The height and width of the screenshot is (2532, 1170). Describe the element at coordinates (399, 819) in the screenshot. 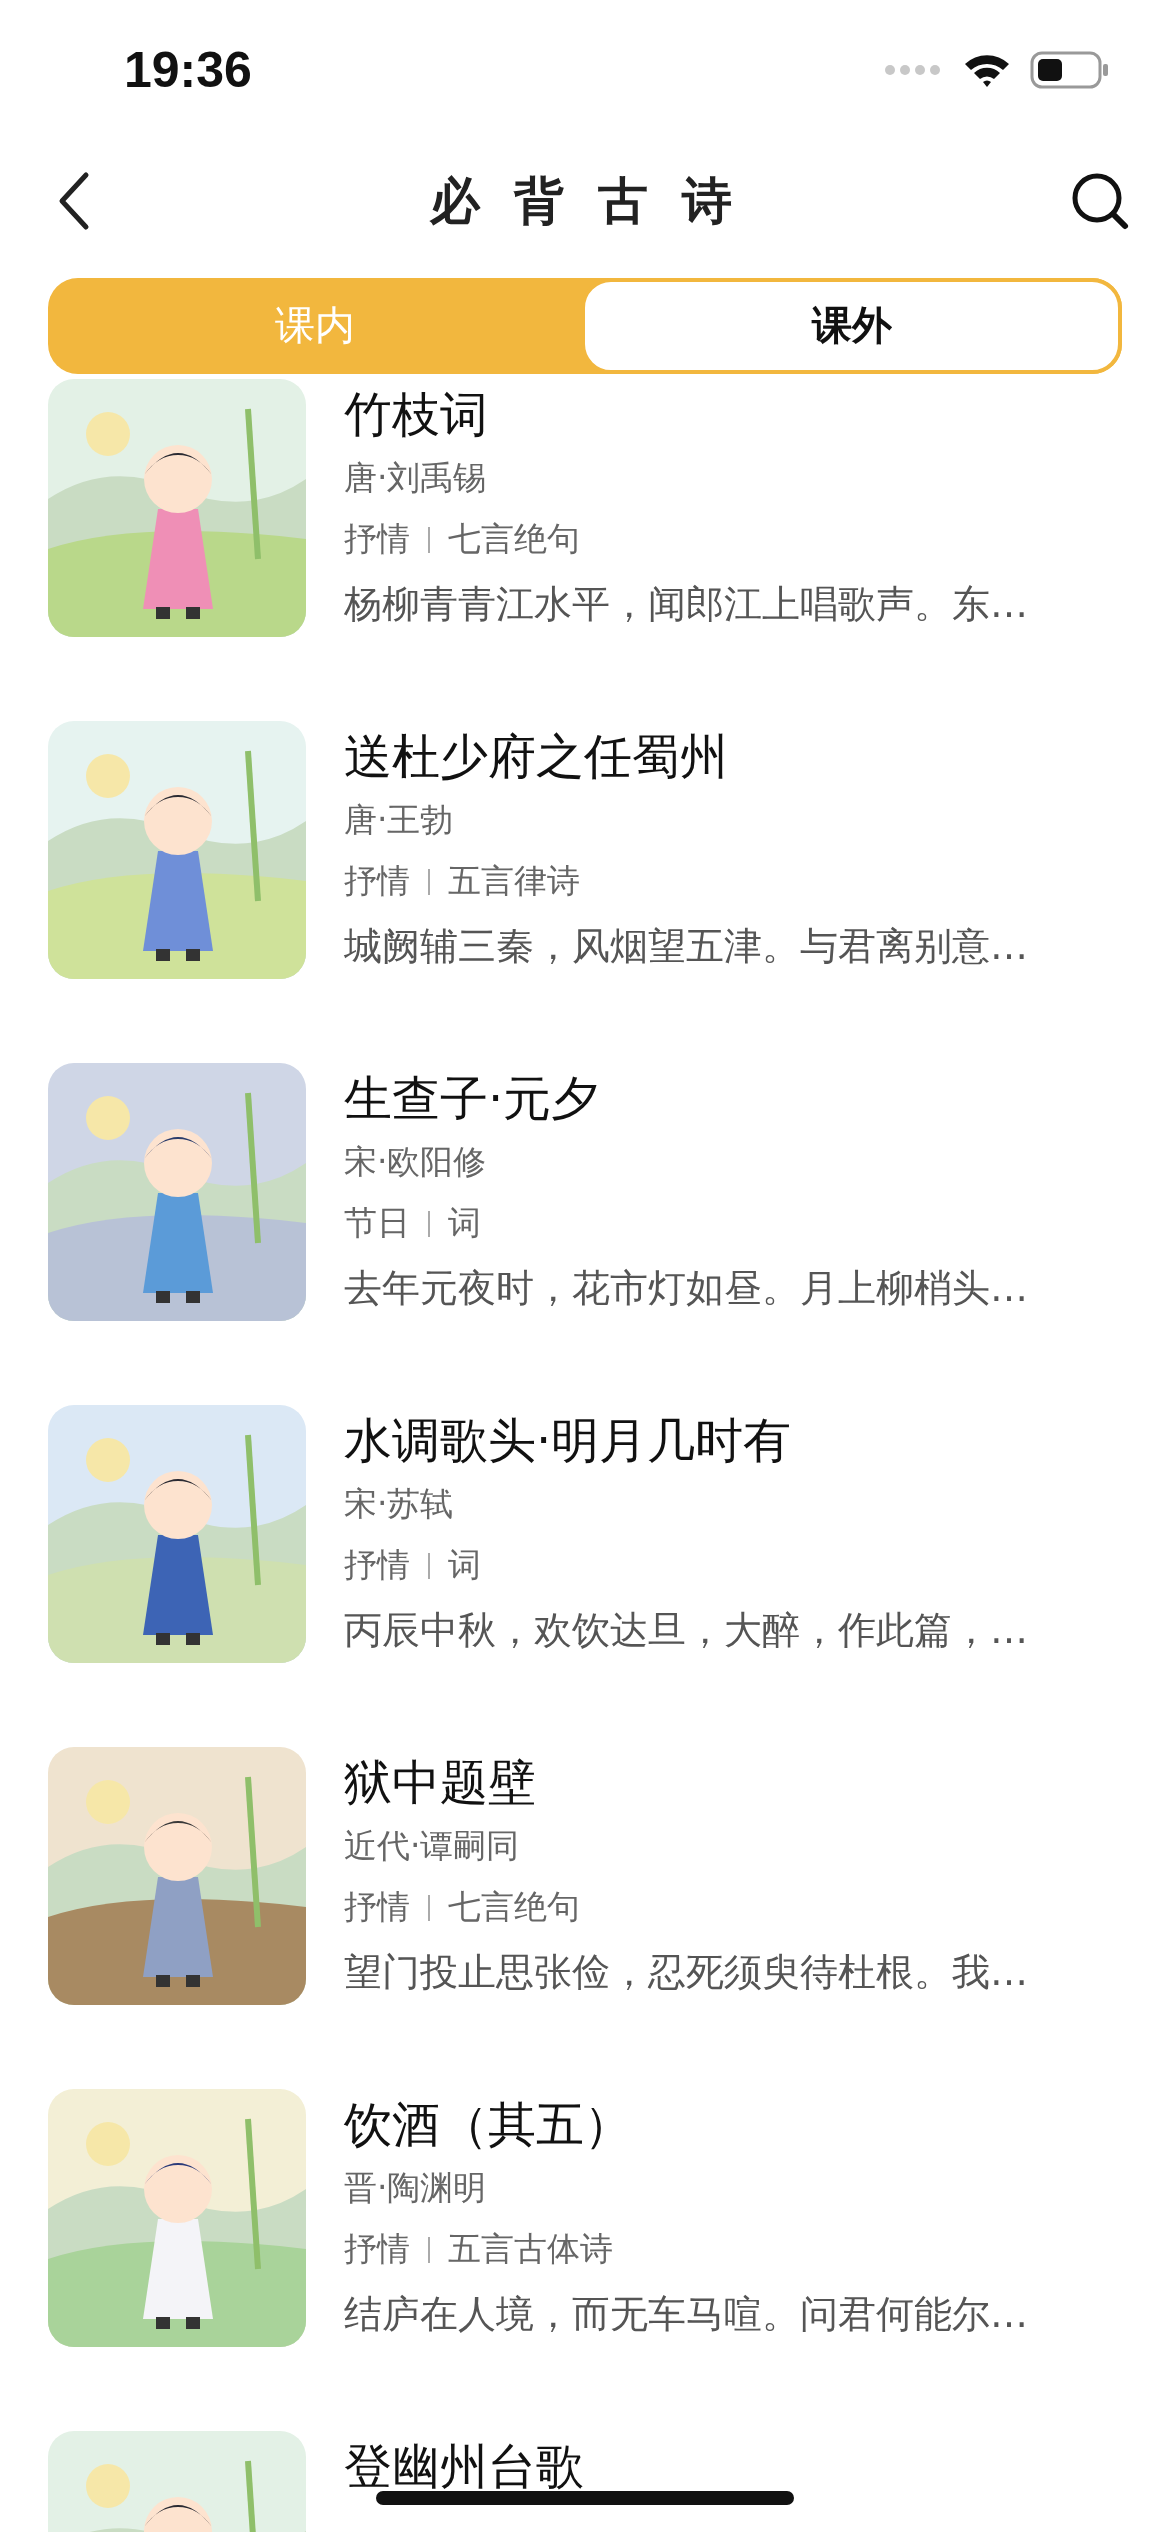

I see `poem-author: 唐·王勃` at that location.